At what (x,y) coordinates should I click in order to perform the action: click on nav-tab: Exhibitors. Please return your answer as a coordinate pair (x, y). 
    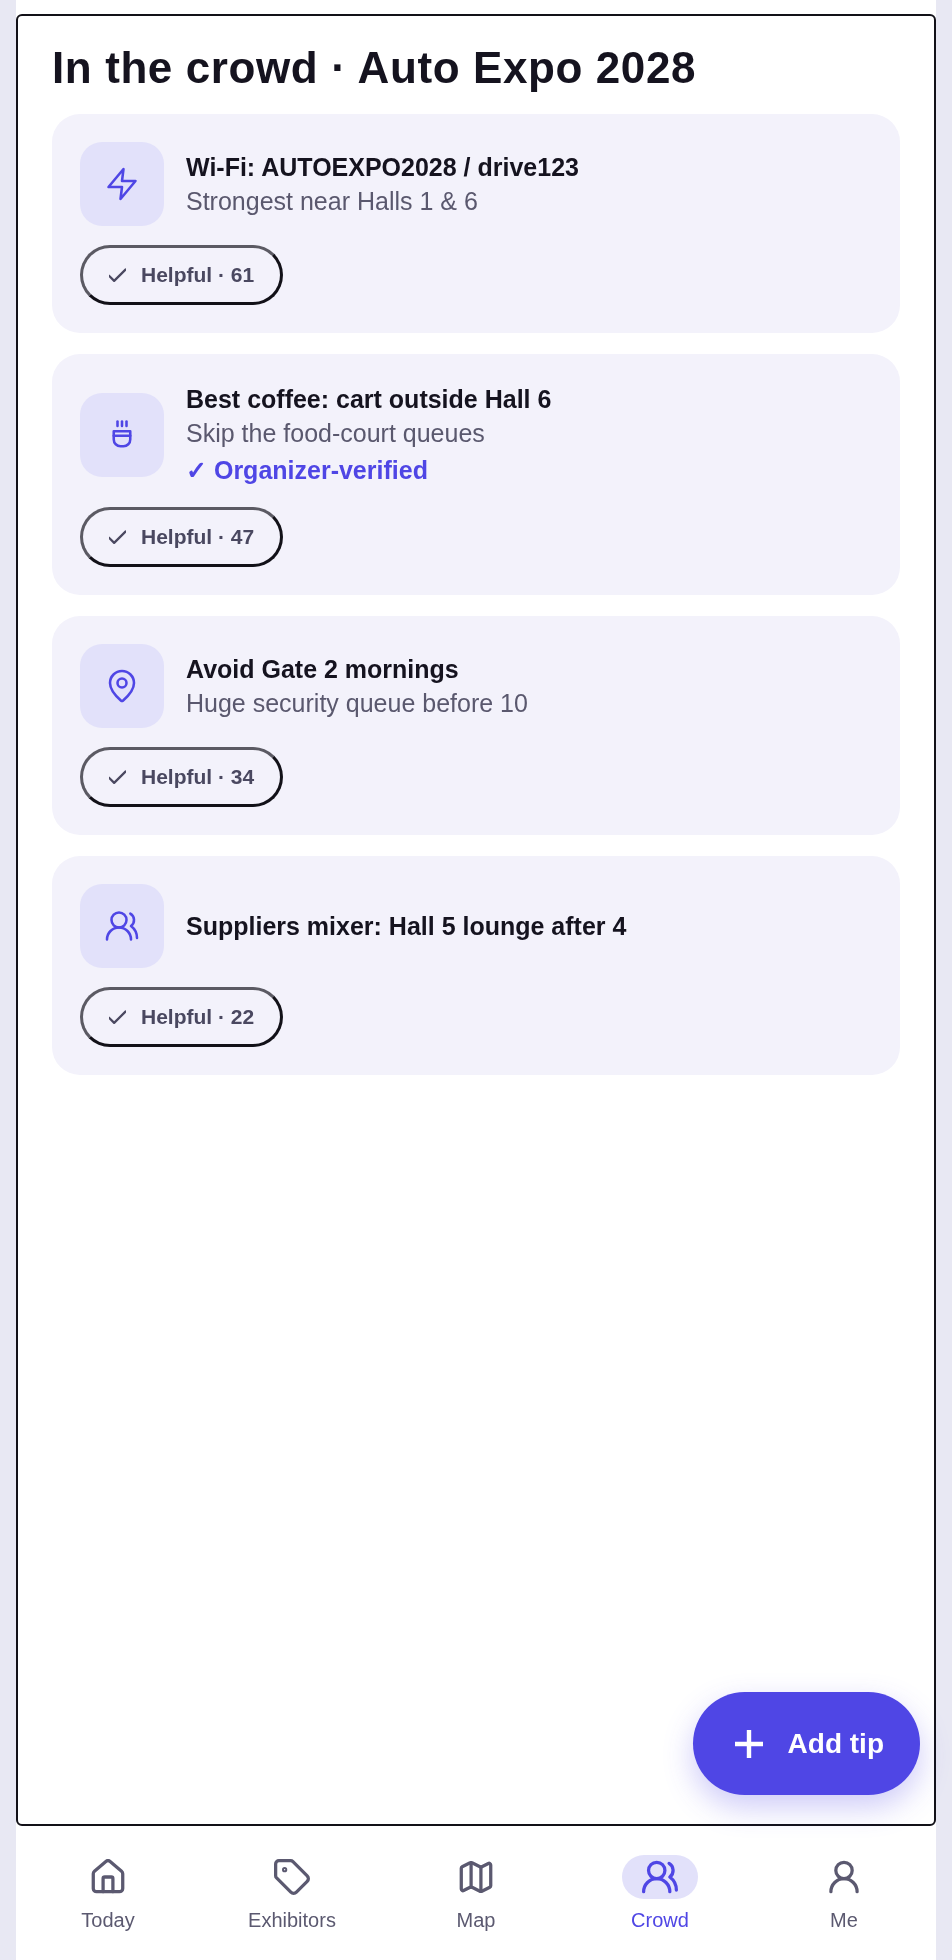
    Looking at the image, I should click on (292, 1893).